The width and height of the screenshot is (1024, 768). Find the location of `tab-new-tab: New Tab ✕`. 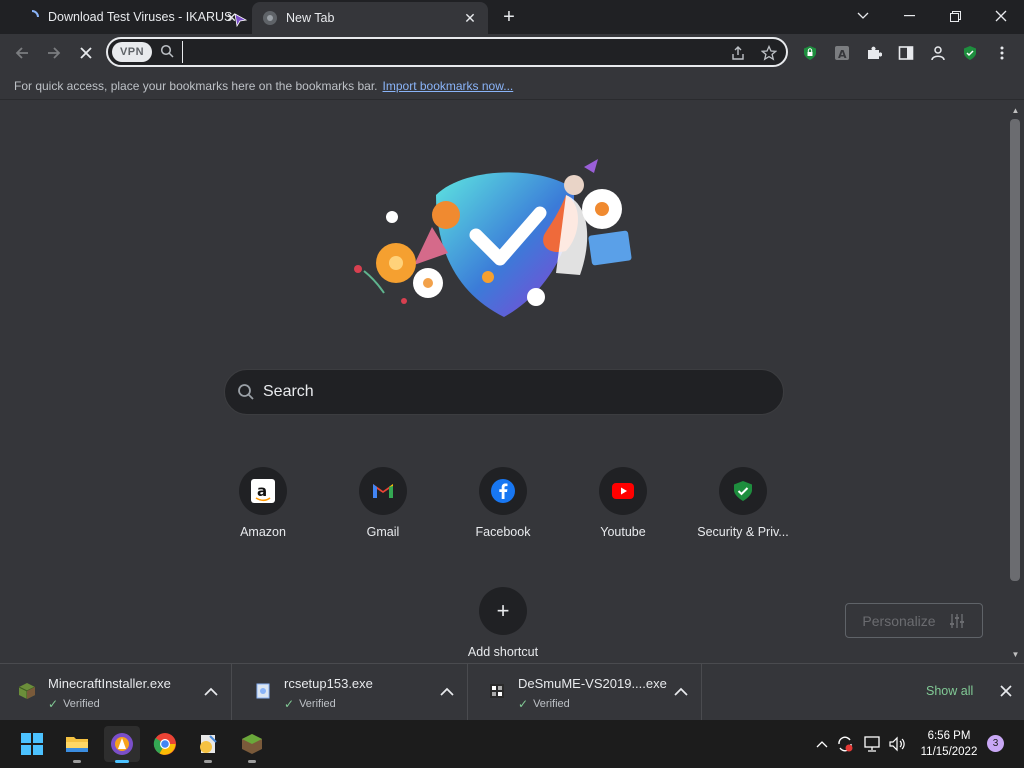

tab-new-tab: New Tab ✕ is located at coordinates (370, 18).